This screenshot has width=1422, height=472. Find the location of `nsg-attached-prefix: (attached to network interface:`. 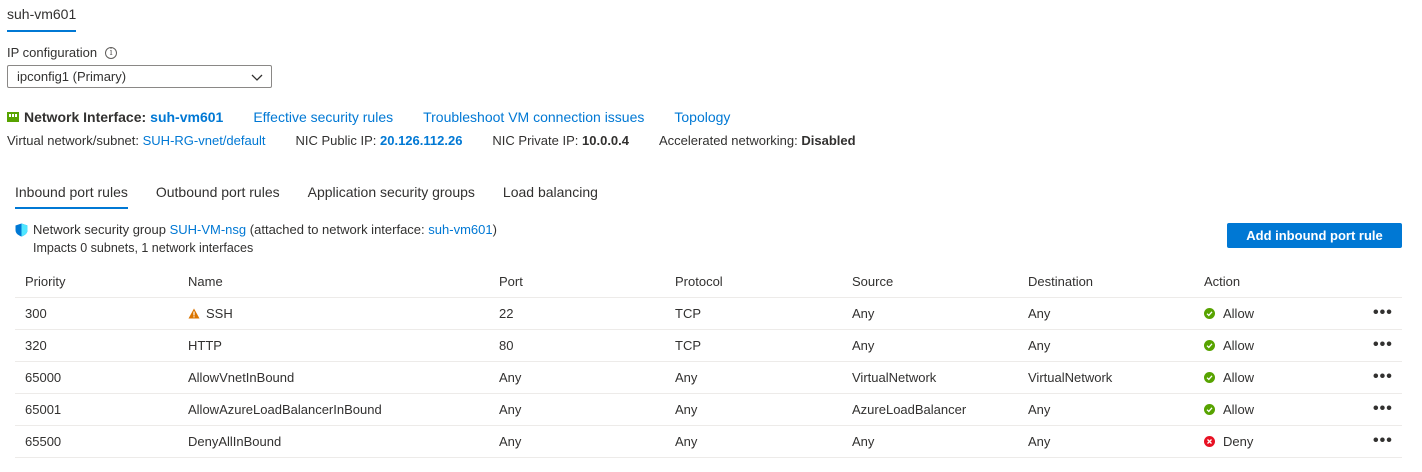

nsg-attached-prefix: (attached to network interface: is located at coordinates (337, 229).